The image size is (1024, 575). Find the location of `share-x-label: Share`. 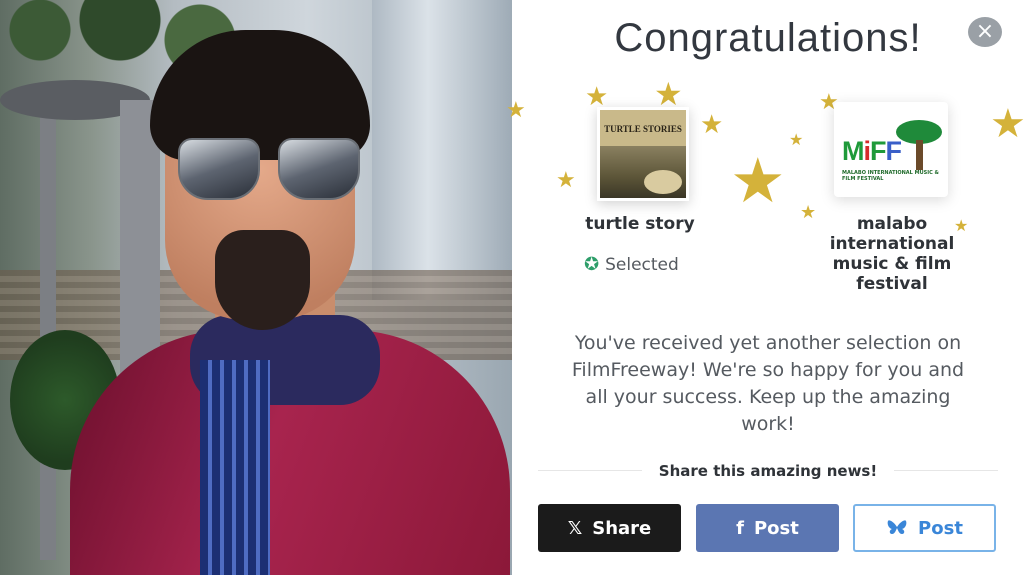

share-x-label: Share is located at coordinates (622, 528).